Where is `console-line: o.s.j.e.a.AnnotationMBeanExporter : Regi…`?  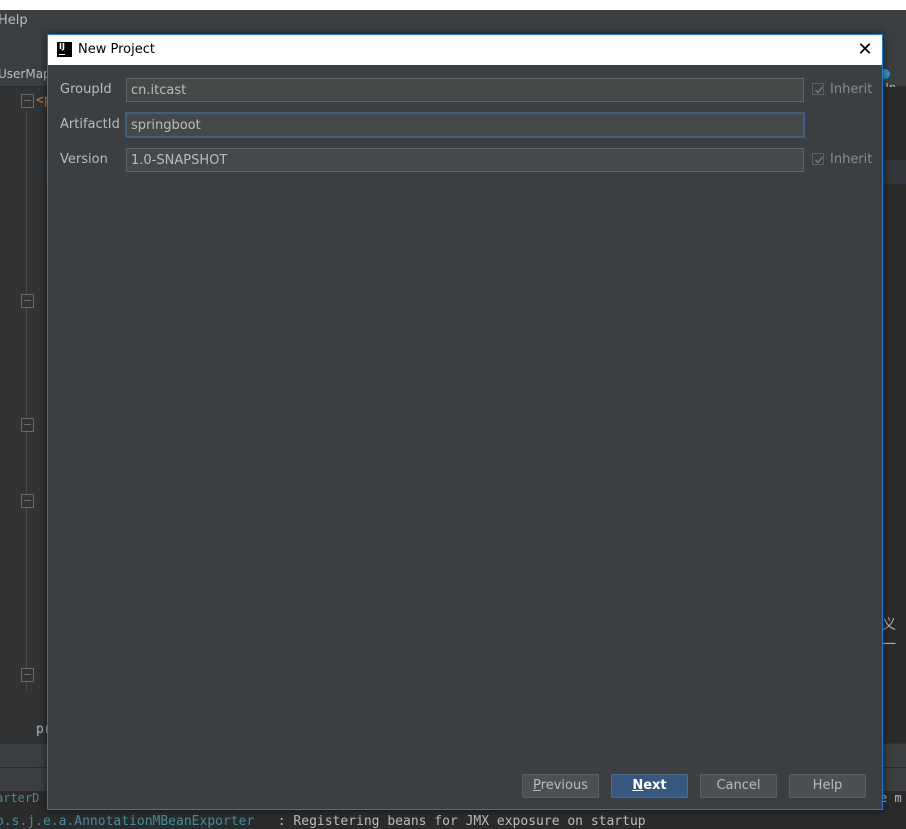
console-line: o.s.j.e.a.AnnotationMBeanExporter : Regi… is located at coordinates (323, 821).